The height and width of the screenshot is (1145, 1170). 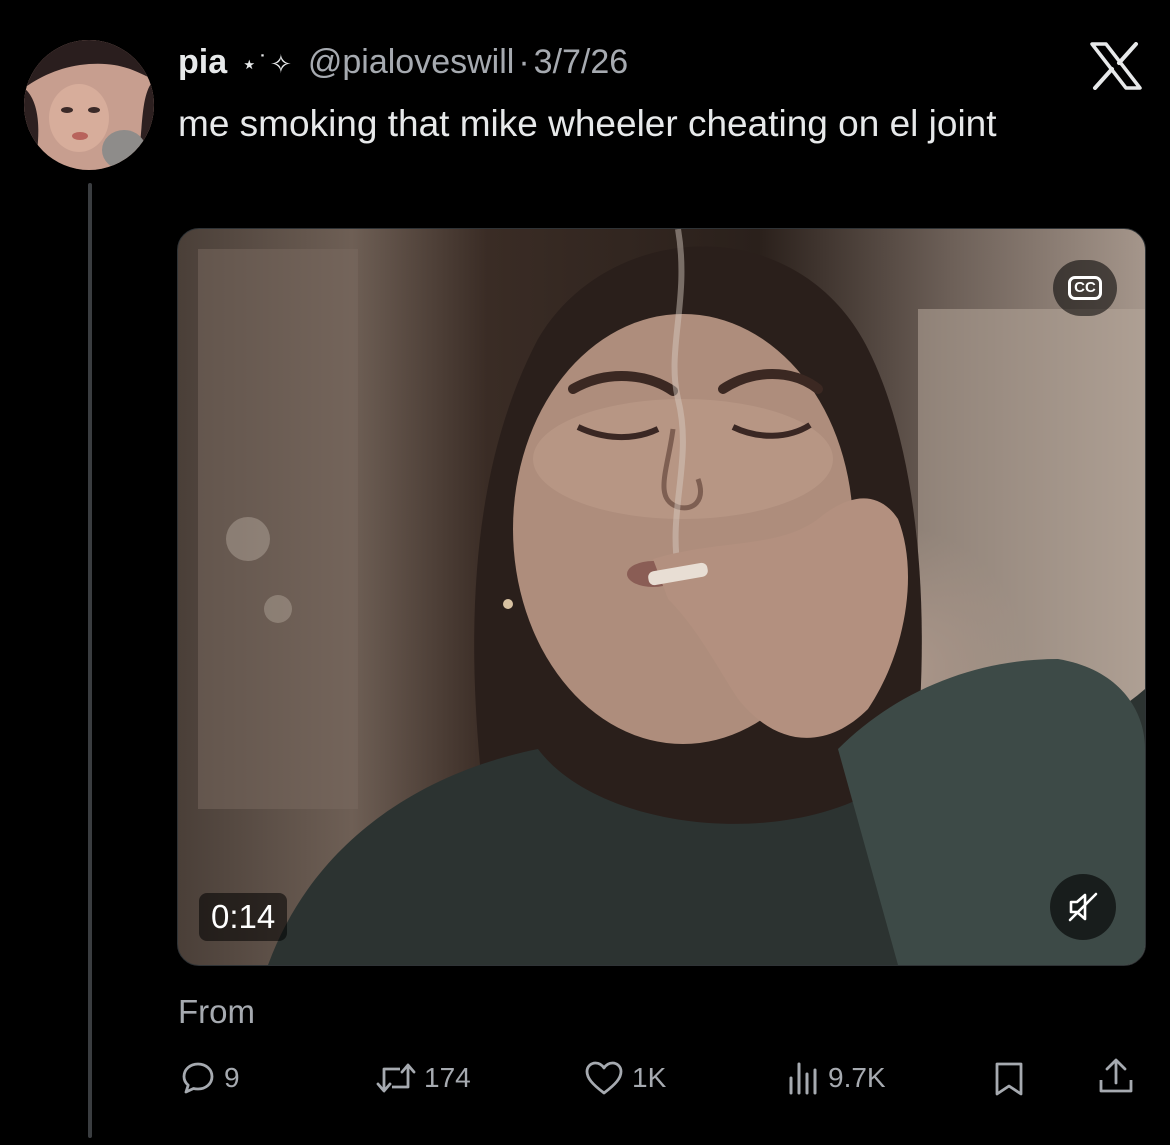 I want to click on retweet-arrows-icon, so click(x=396, y=1078).